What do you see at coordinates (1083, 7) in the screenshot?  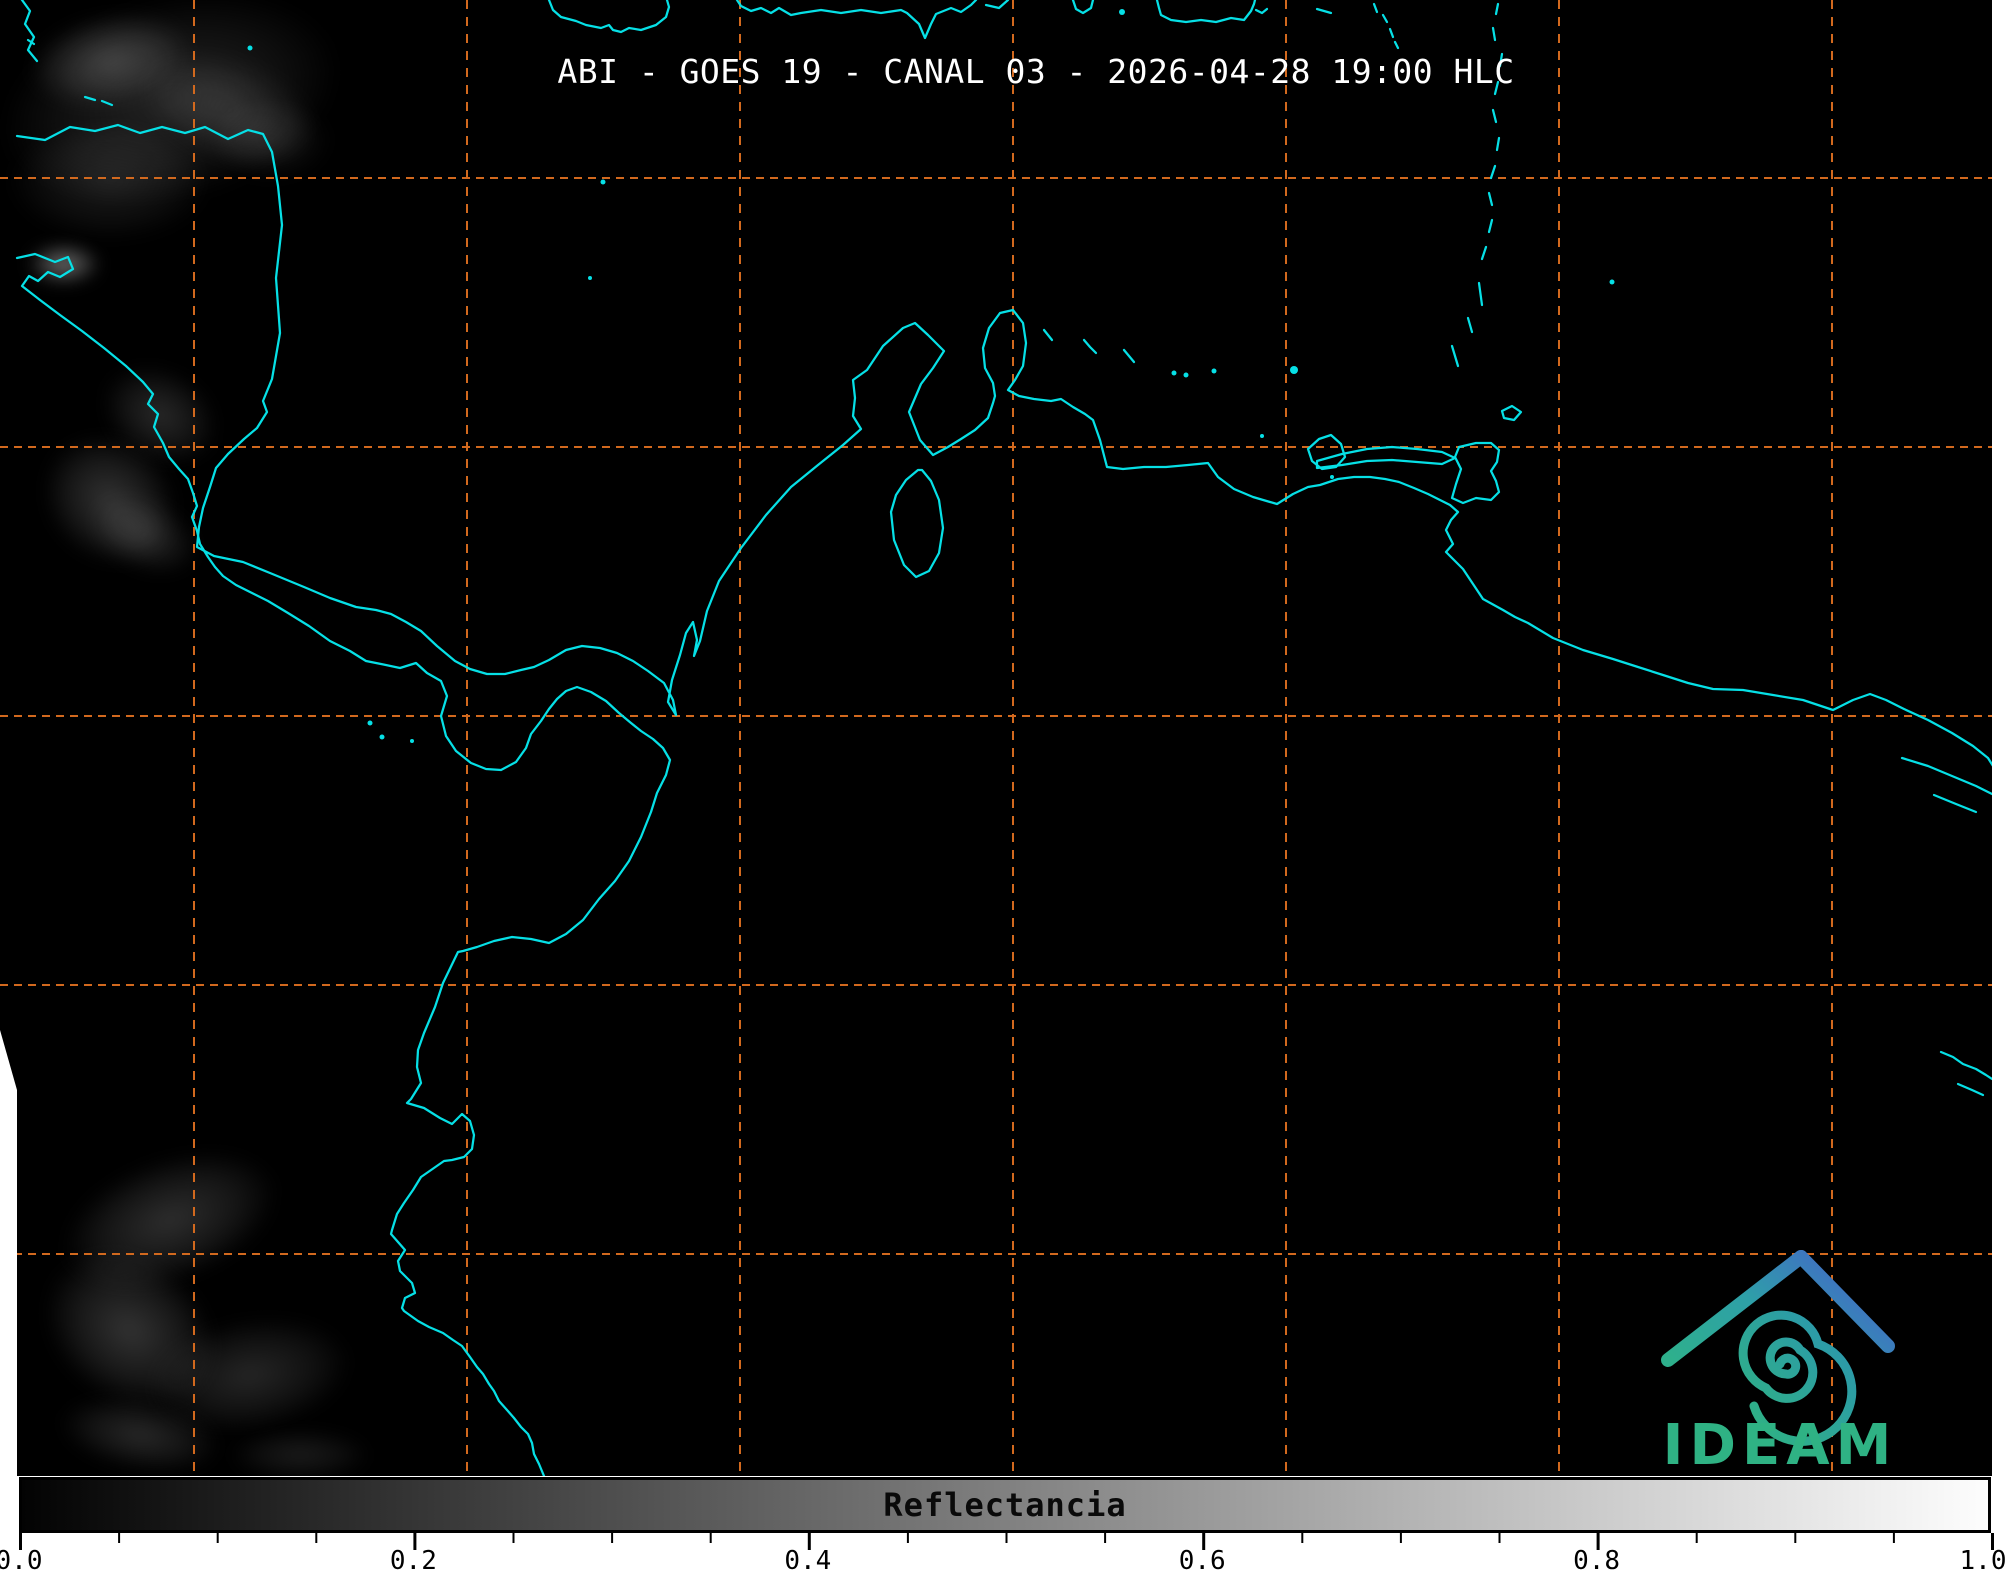 I see `coastline-mona-fragment` at bounding box center [1083, 7].